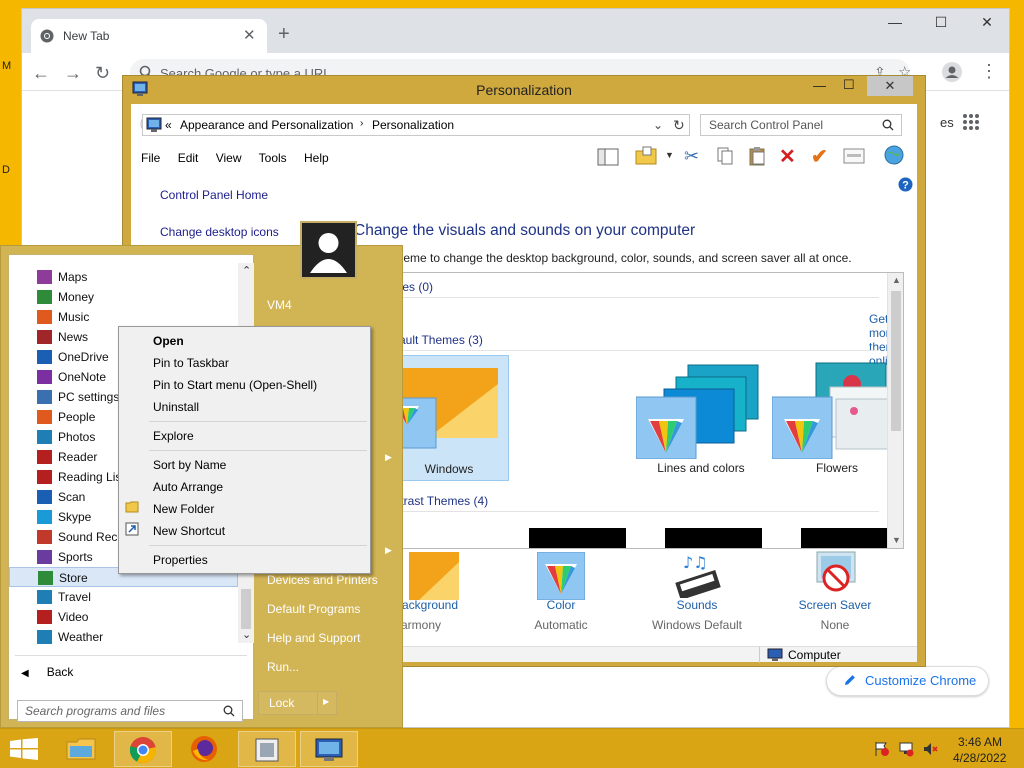 The image size is (1024, 768). Describe the element at coordinates (907, 681) in the screenshot. I see `customize-chrome-button: Customize Chrome` at that location.